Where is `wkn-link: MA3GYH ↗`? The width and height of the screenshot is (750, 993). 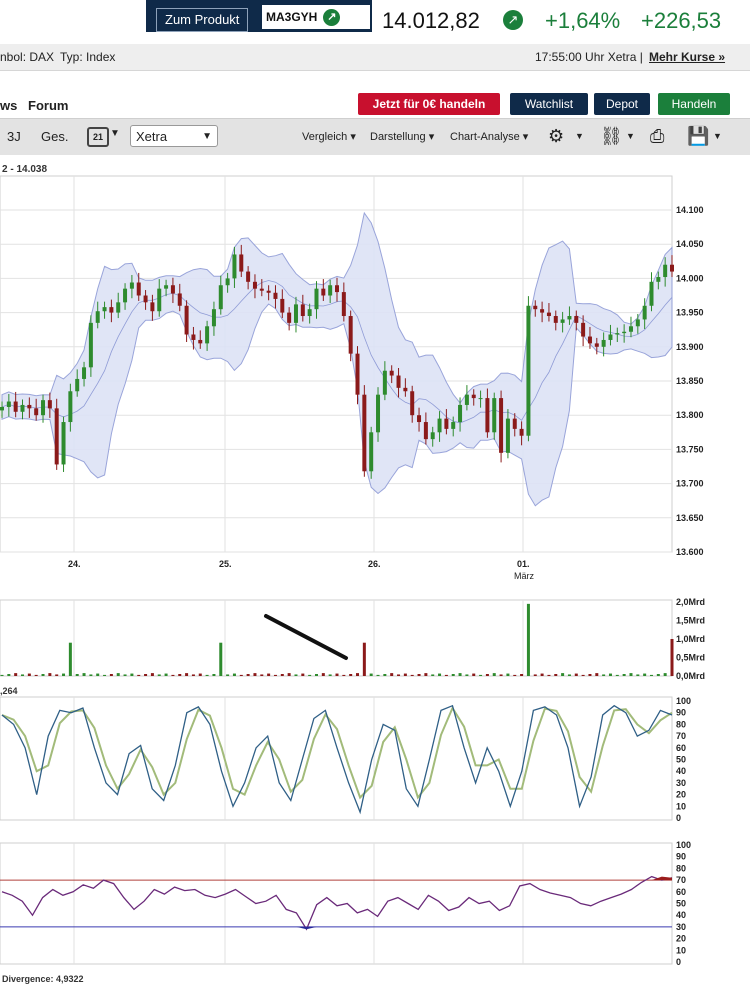
wkn-link: MA3GYH ↗ is located at coordinates (316, 17).